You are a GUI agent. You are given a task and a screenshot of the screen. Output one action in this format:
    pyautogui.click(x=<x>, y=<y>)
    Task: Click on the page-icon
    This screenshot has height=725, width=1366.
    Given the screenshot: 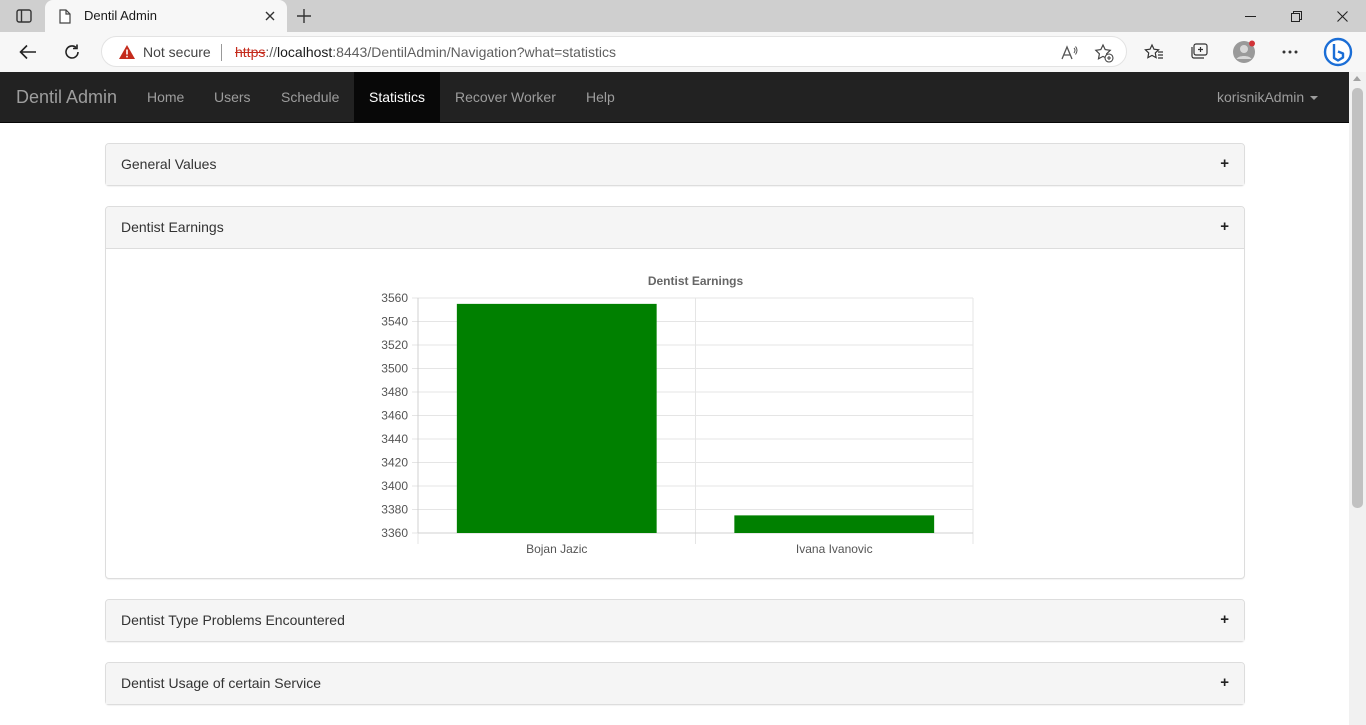 What is the action you would take?
    pyautogui.click(x=65, y=19)
    